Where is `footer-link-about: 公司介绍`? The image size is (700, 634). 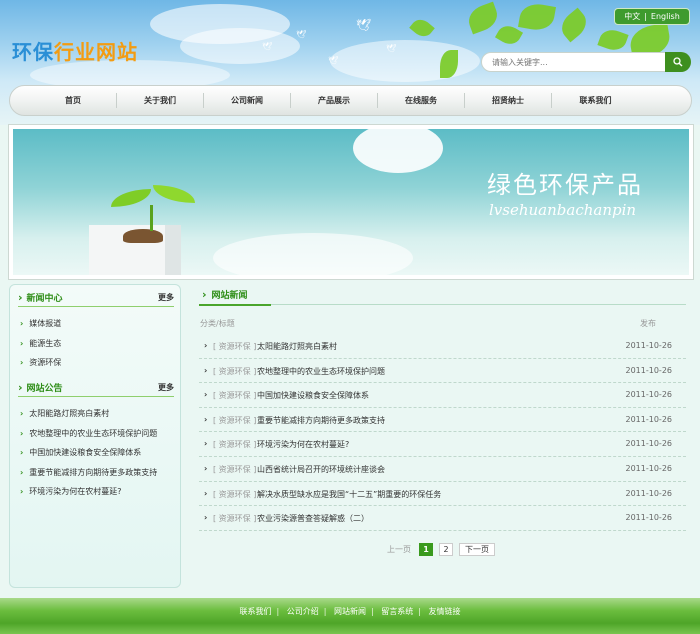 footer-link-about: 公司介绍 is located at coordinates (303, 611).